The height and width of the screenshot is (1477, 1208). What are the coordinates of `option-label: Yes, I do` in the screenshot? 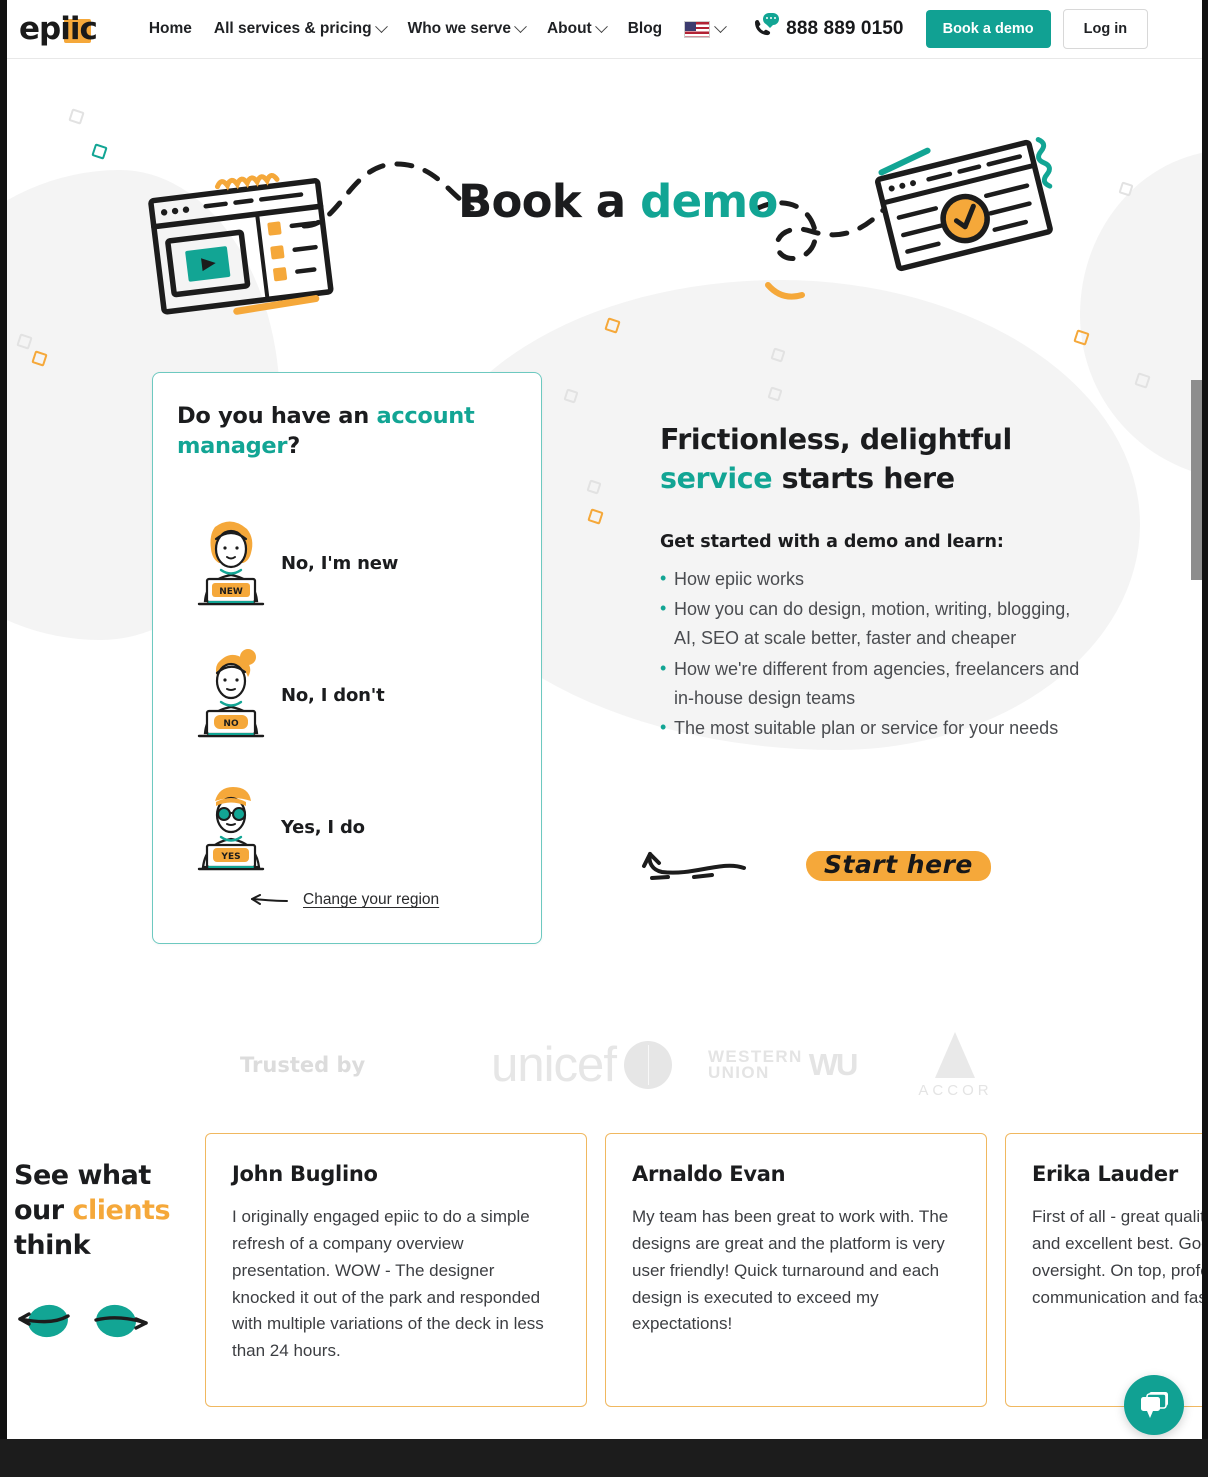 It's located at (323, 827).